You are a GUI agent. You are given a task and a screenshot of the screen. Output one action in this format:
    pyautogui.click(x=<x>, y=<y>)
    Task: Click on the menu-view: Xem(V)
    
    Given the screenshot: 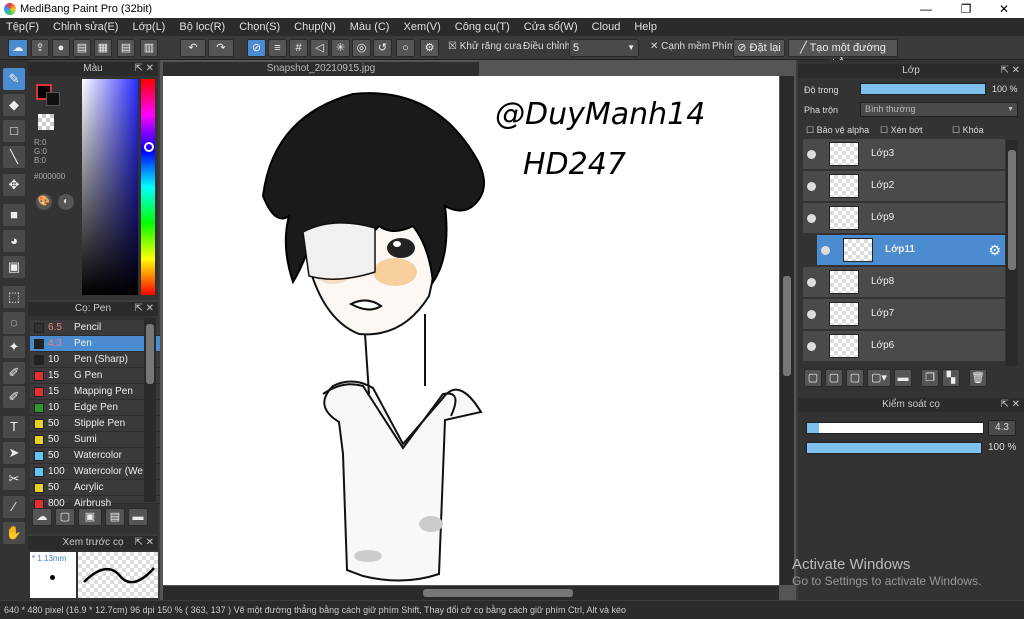 What is the action you would take?
    pyautogui.click(x=421, y=27)
    